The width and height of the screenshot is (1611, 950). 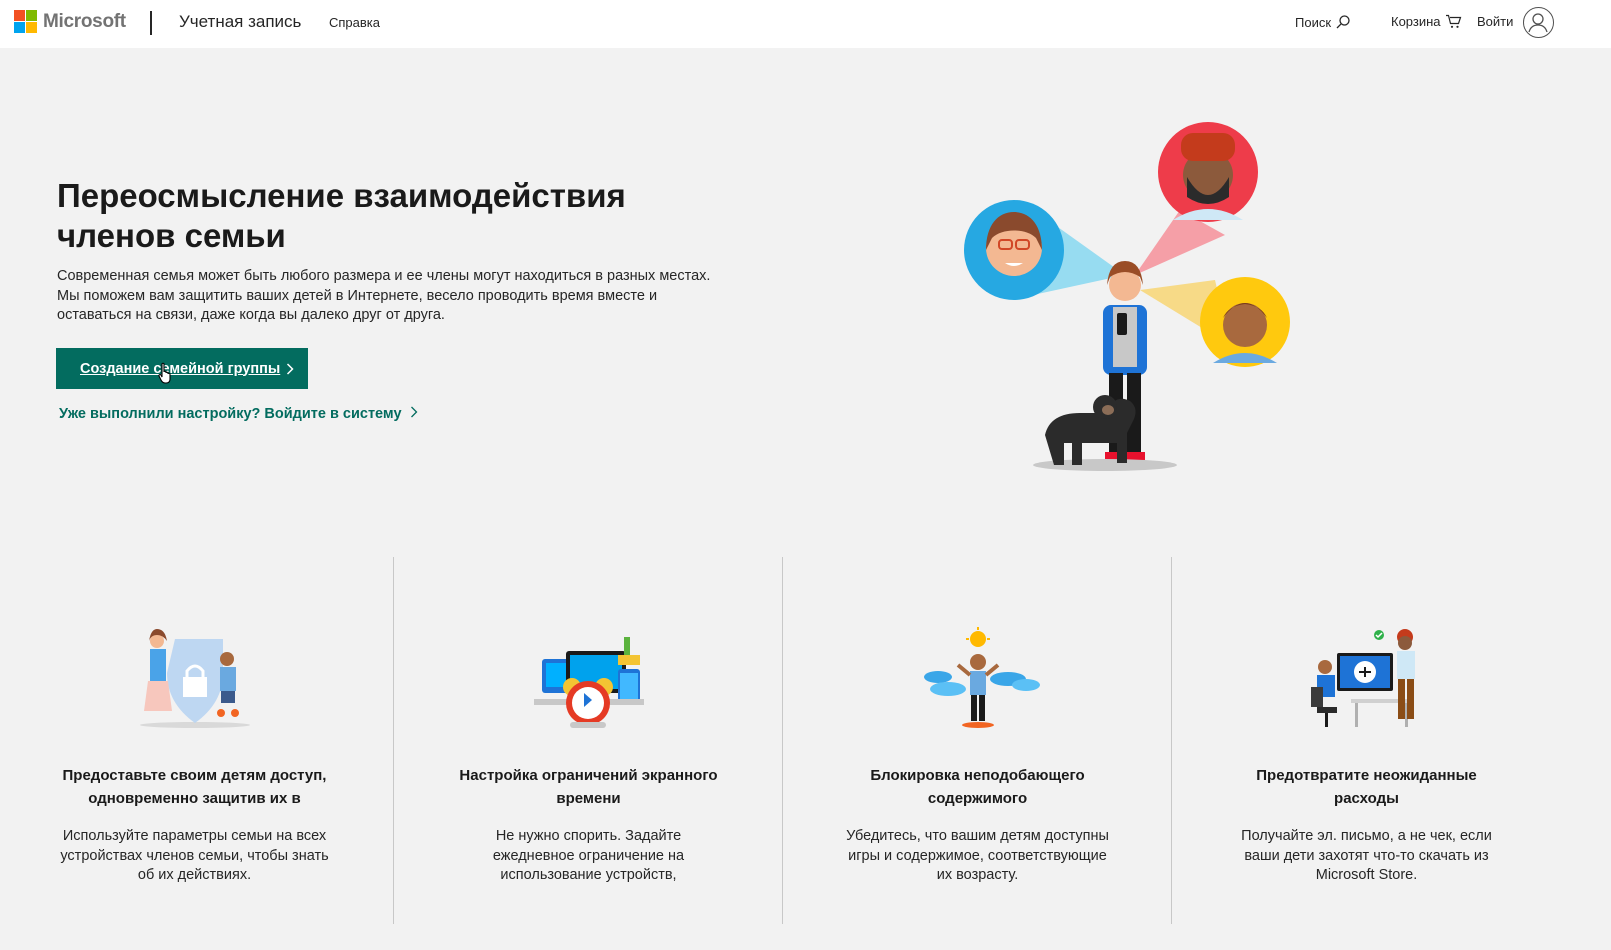 What do you see at coordinates (1127, 296) in the screenshot?
I see `family-illustration` at bounding box center [1127, 296].